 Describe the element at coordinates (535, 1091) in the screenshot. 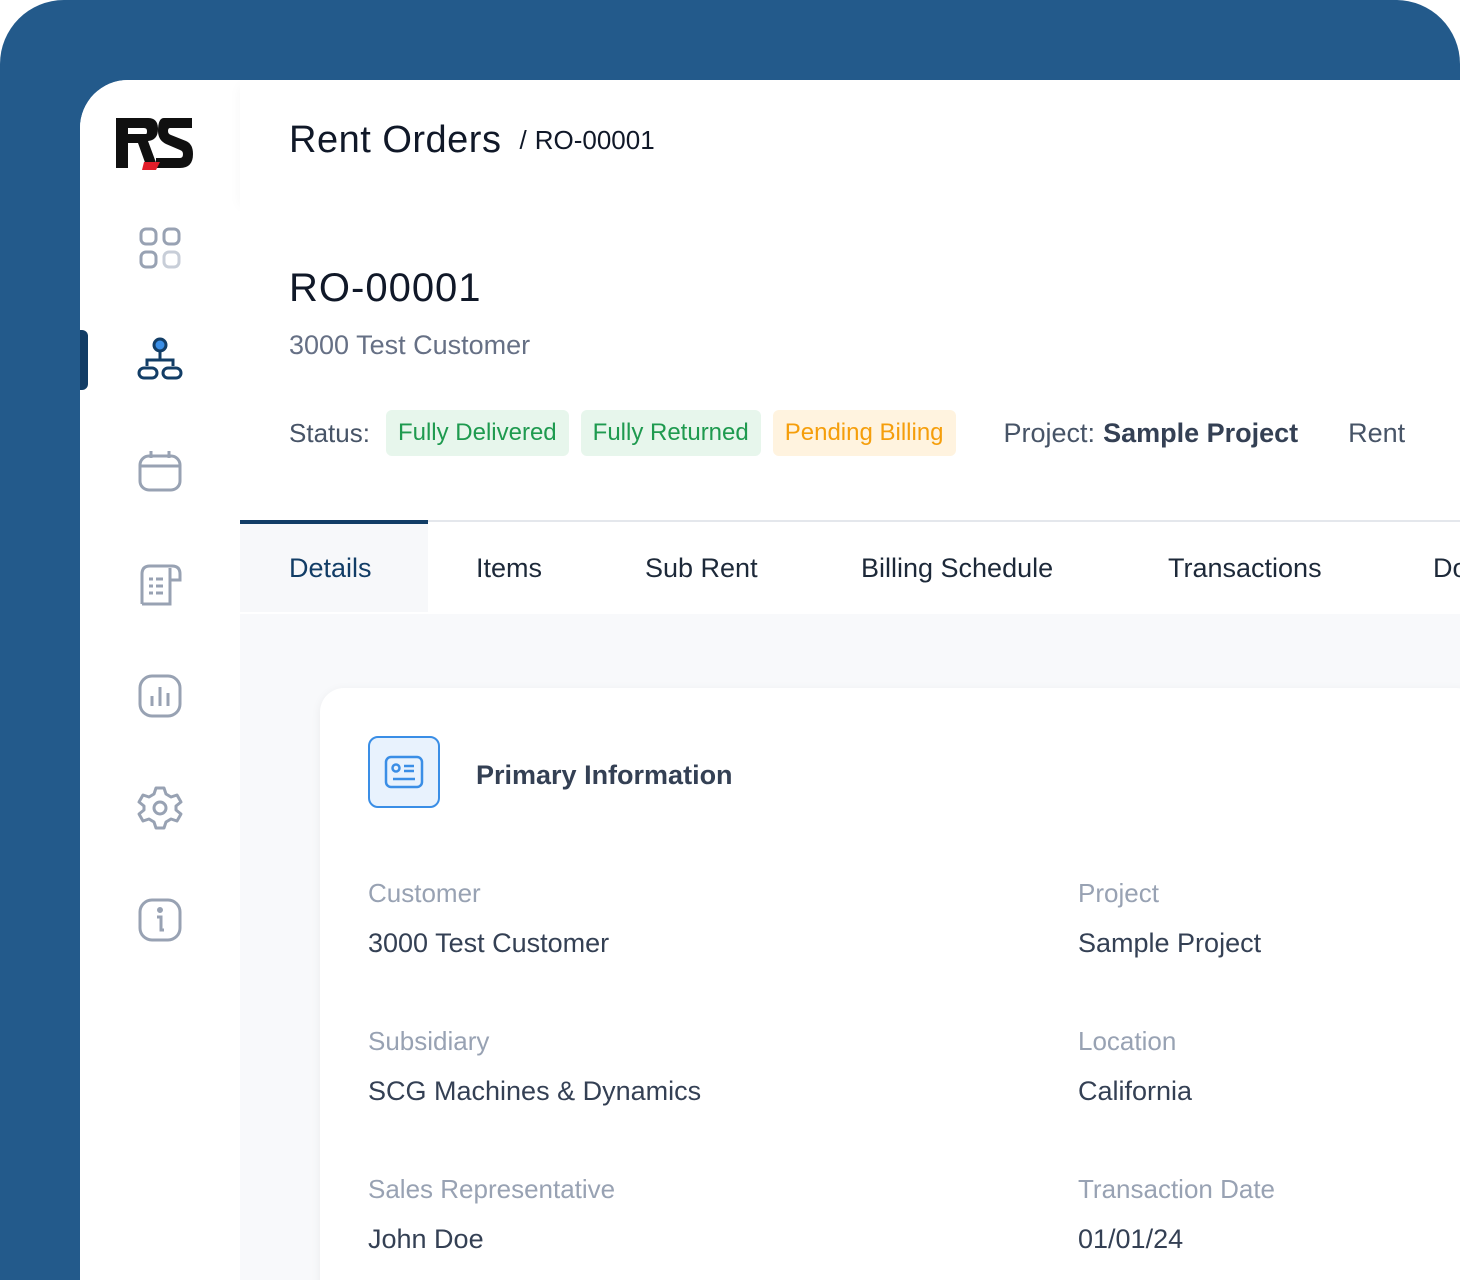

I see `subsidiary-value: SCG Machines & Dynamics` at that location.